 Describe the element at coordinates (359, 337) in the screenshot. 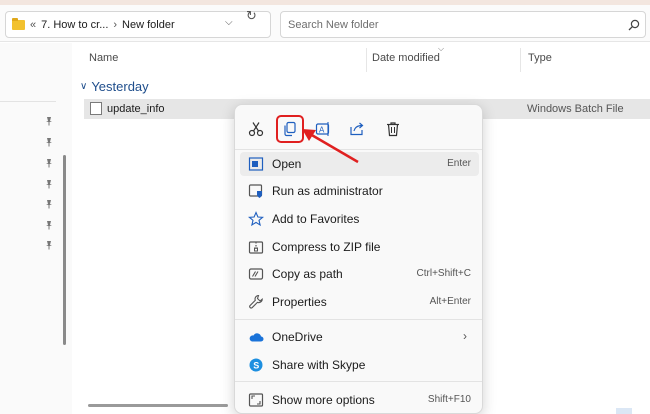

I see `menu-item-onedrive: OneDrive ›` at that location.